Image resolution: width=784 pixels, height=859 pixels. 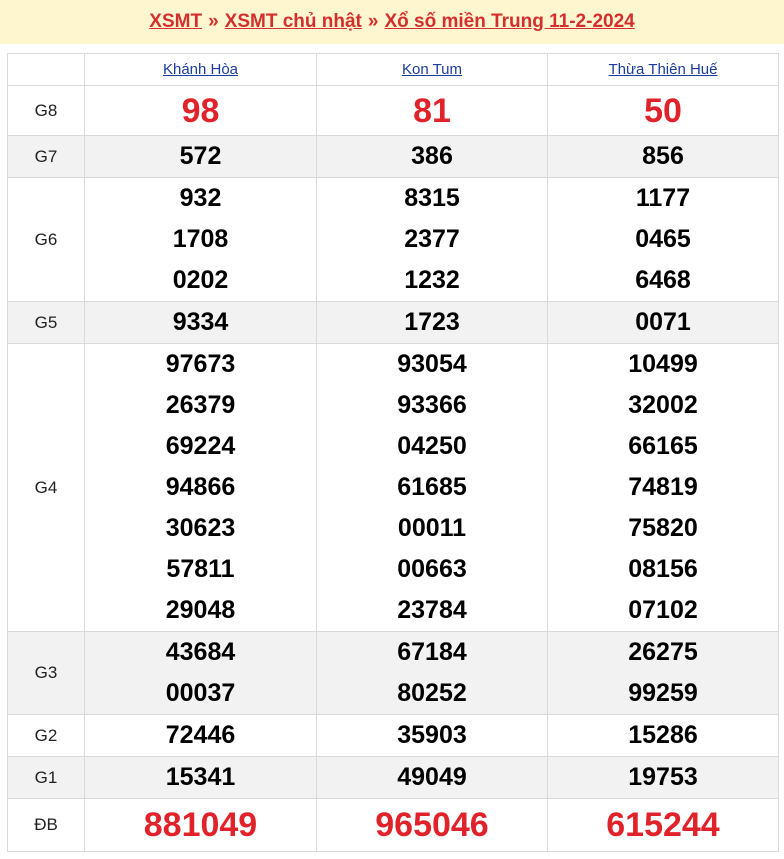 I want to click on prize-number: 49049, so click(x=432, y=777).